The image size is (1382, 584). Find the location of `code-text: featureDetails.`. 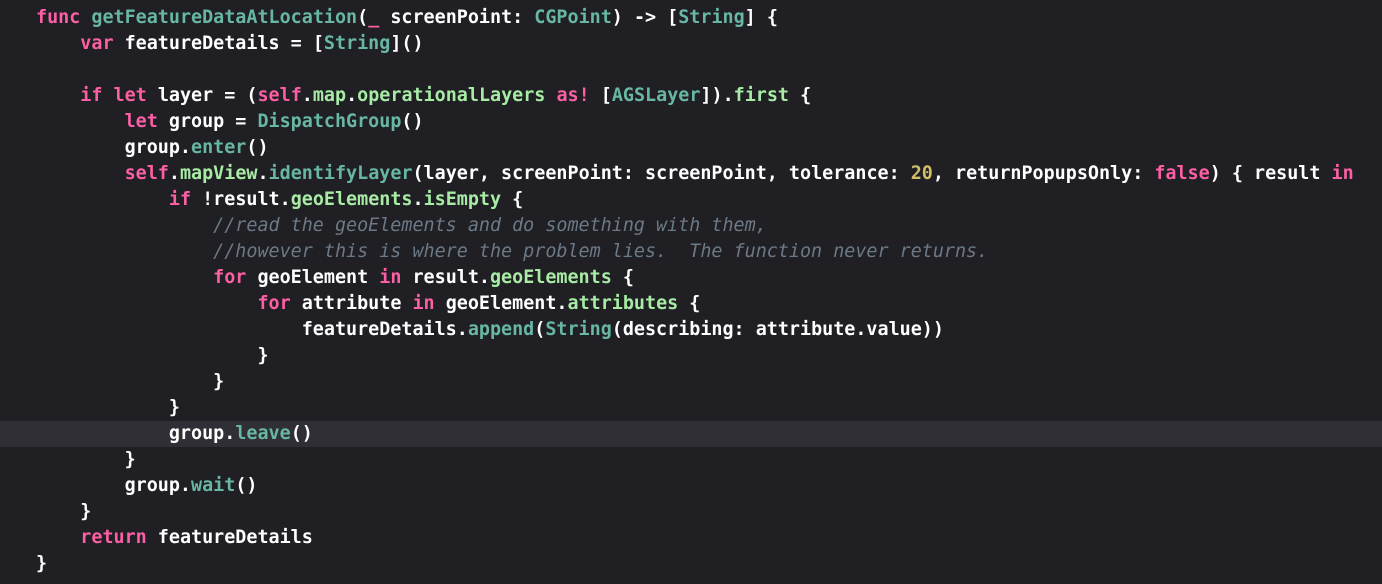

code-text: featureDetails. is located at coordinates (252, 329).